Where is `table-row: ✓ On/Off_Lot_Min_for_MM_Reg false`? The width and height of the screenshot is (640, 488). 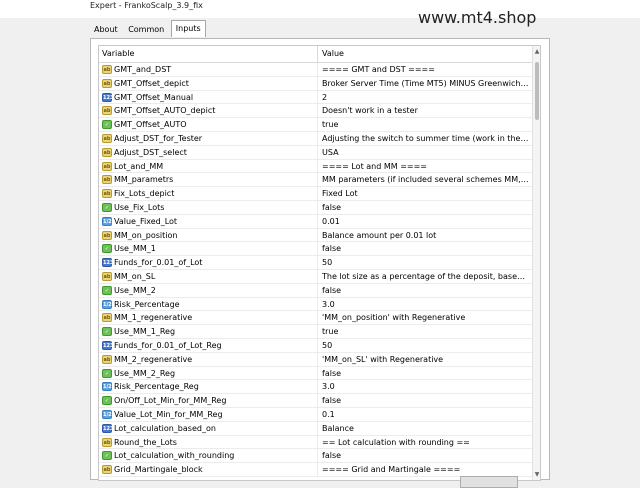 table-row: ✓ On/Off_Lot_Min_for_MM_Reg false is located at coordinates (315, 401).